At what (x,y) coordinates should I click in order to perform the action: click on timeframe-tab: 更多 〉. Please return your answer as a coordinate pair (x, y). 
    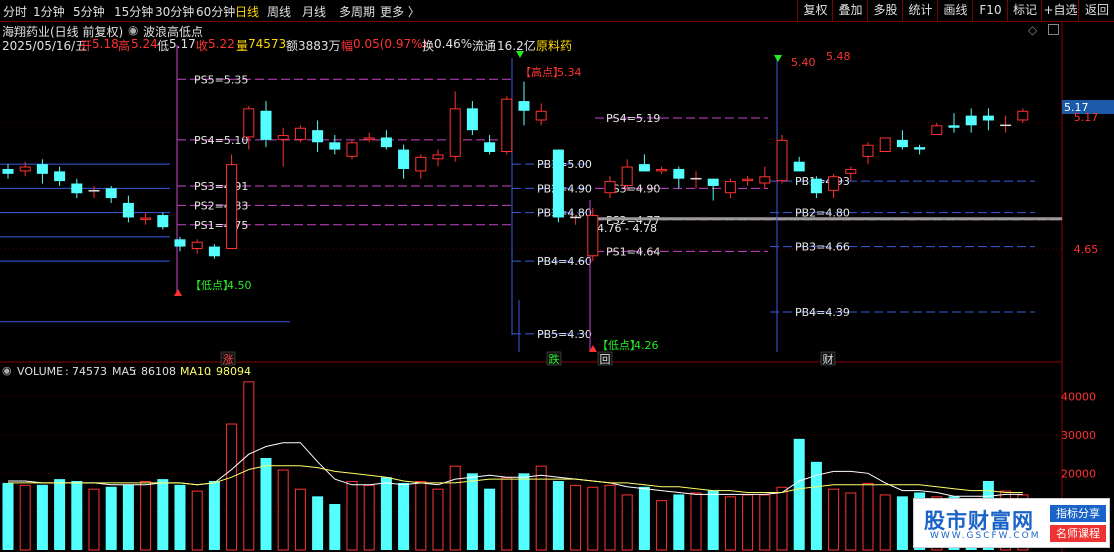
    Looking at the image, I should click on (400, 11).